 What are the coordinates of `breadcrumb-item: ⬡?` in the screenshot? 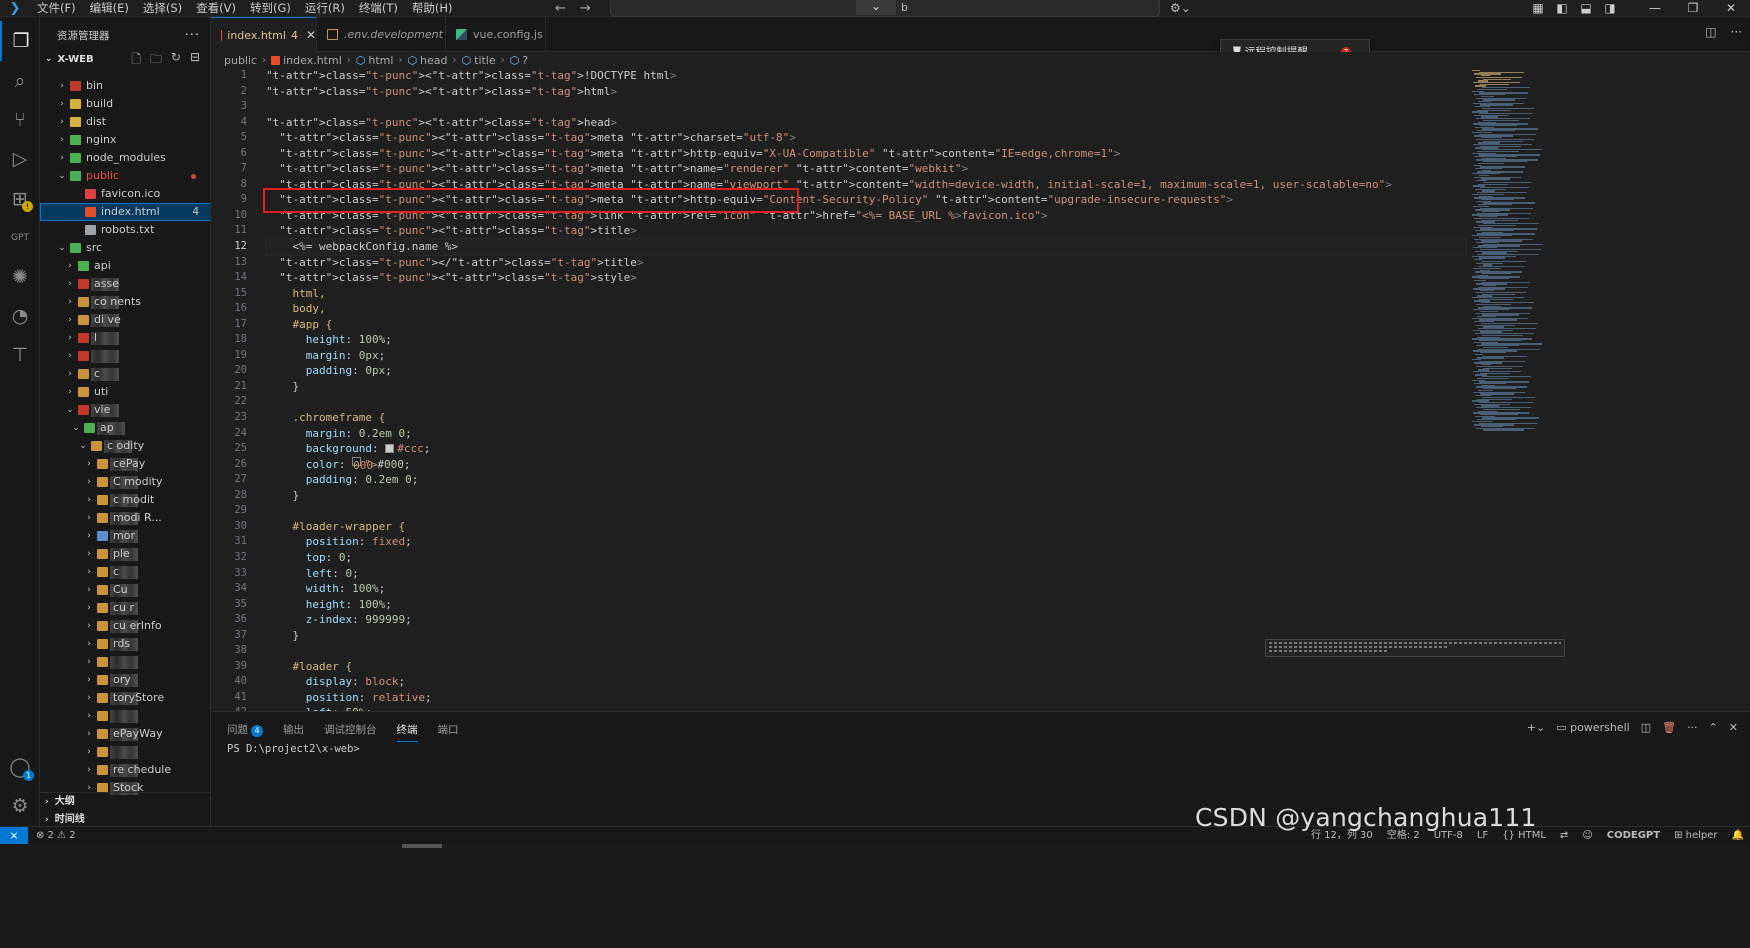 It's located at (519, 60).